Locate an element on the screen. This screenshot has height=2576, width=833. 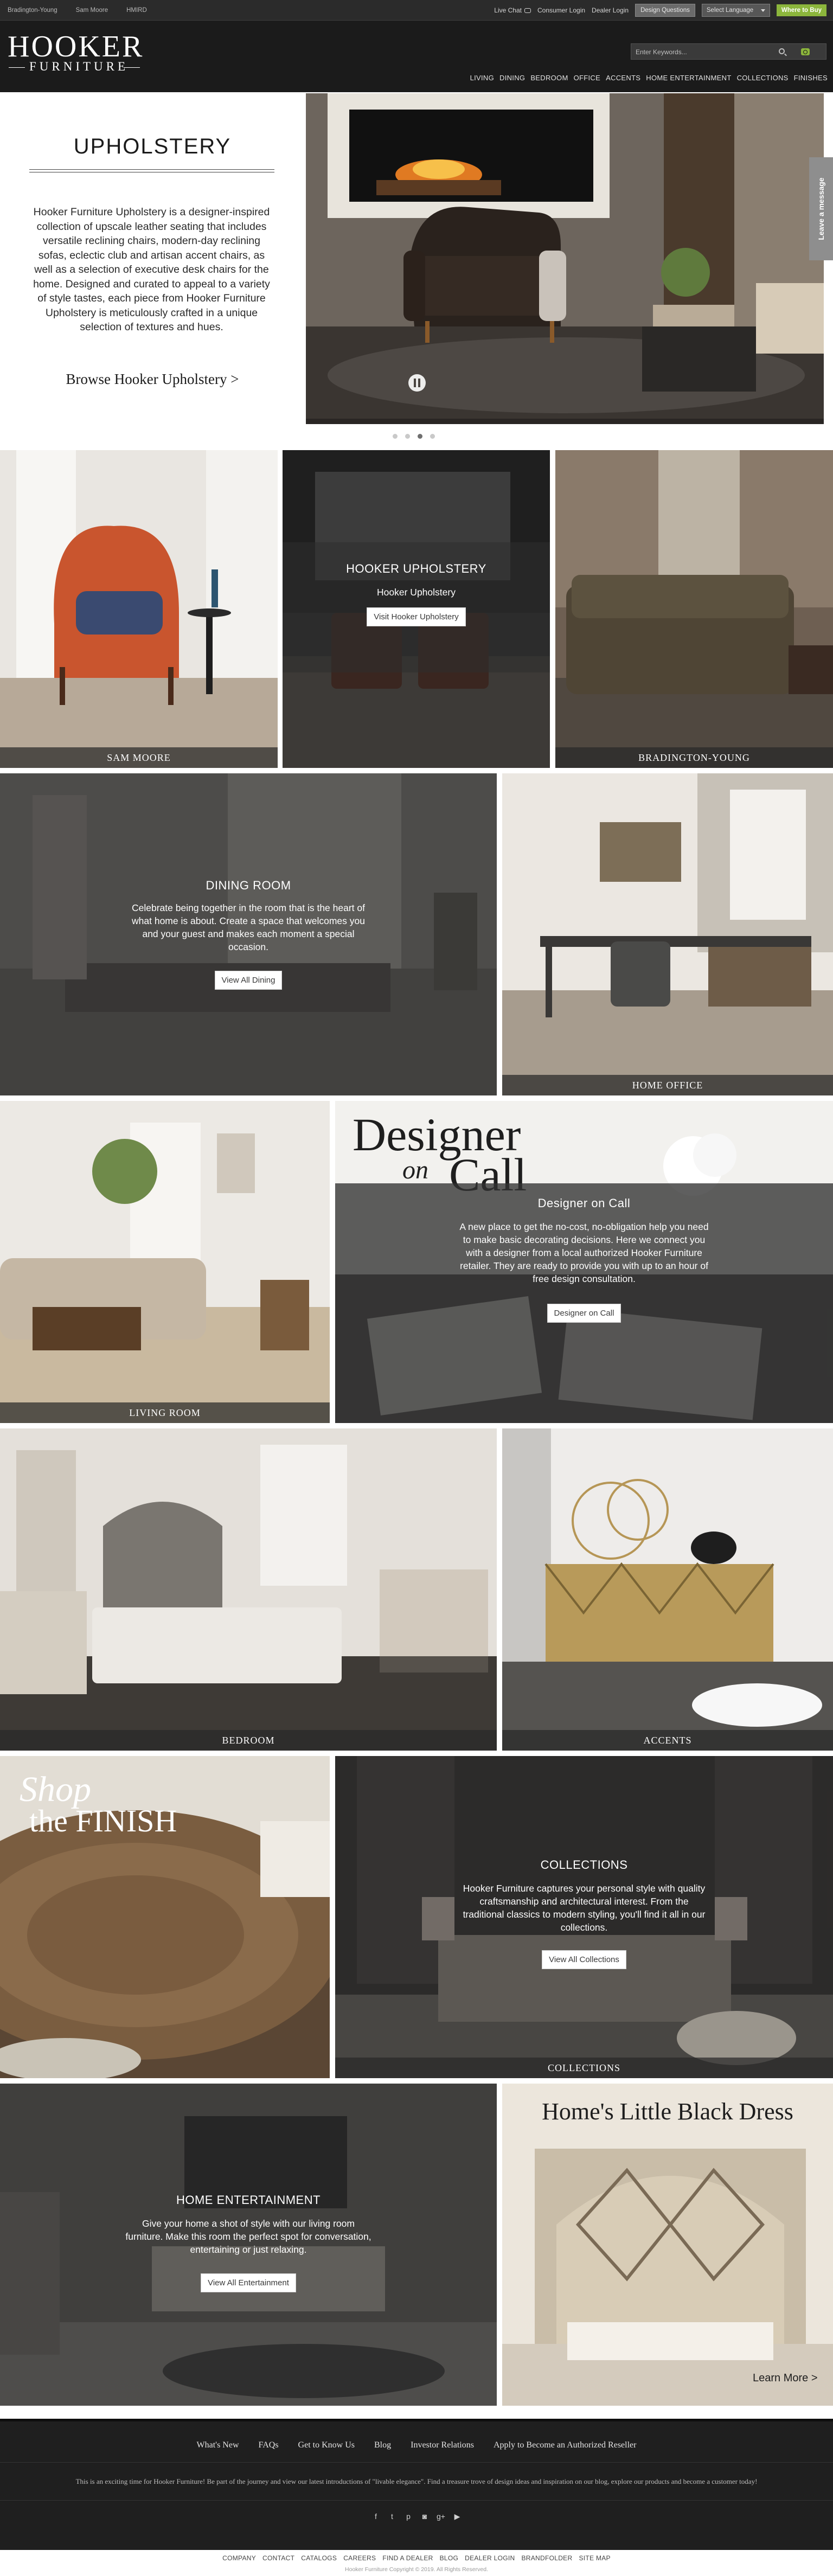
footer-link-reseller: Apply to Become an Authorized Reseller is located at coordinates (565, 2445).